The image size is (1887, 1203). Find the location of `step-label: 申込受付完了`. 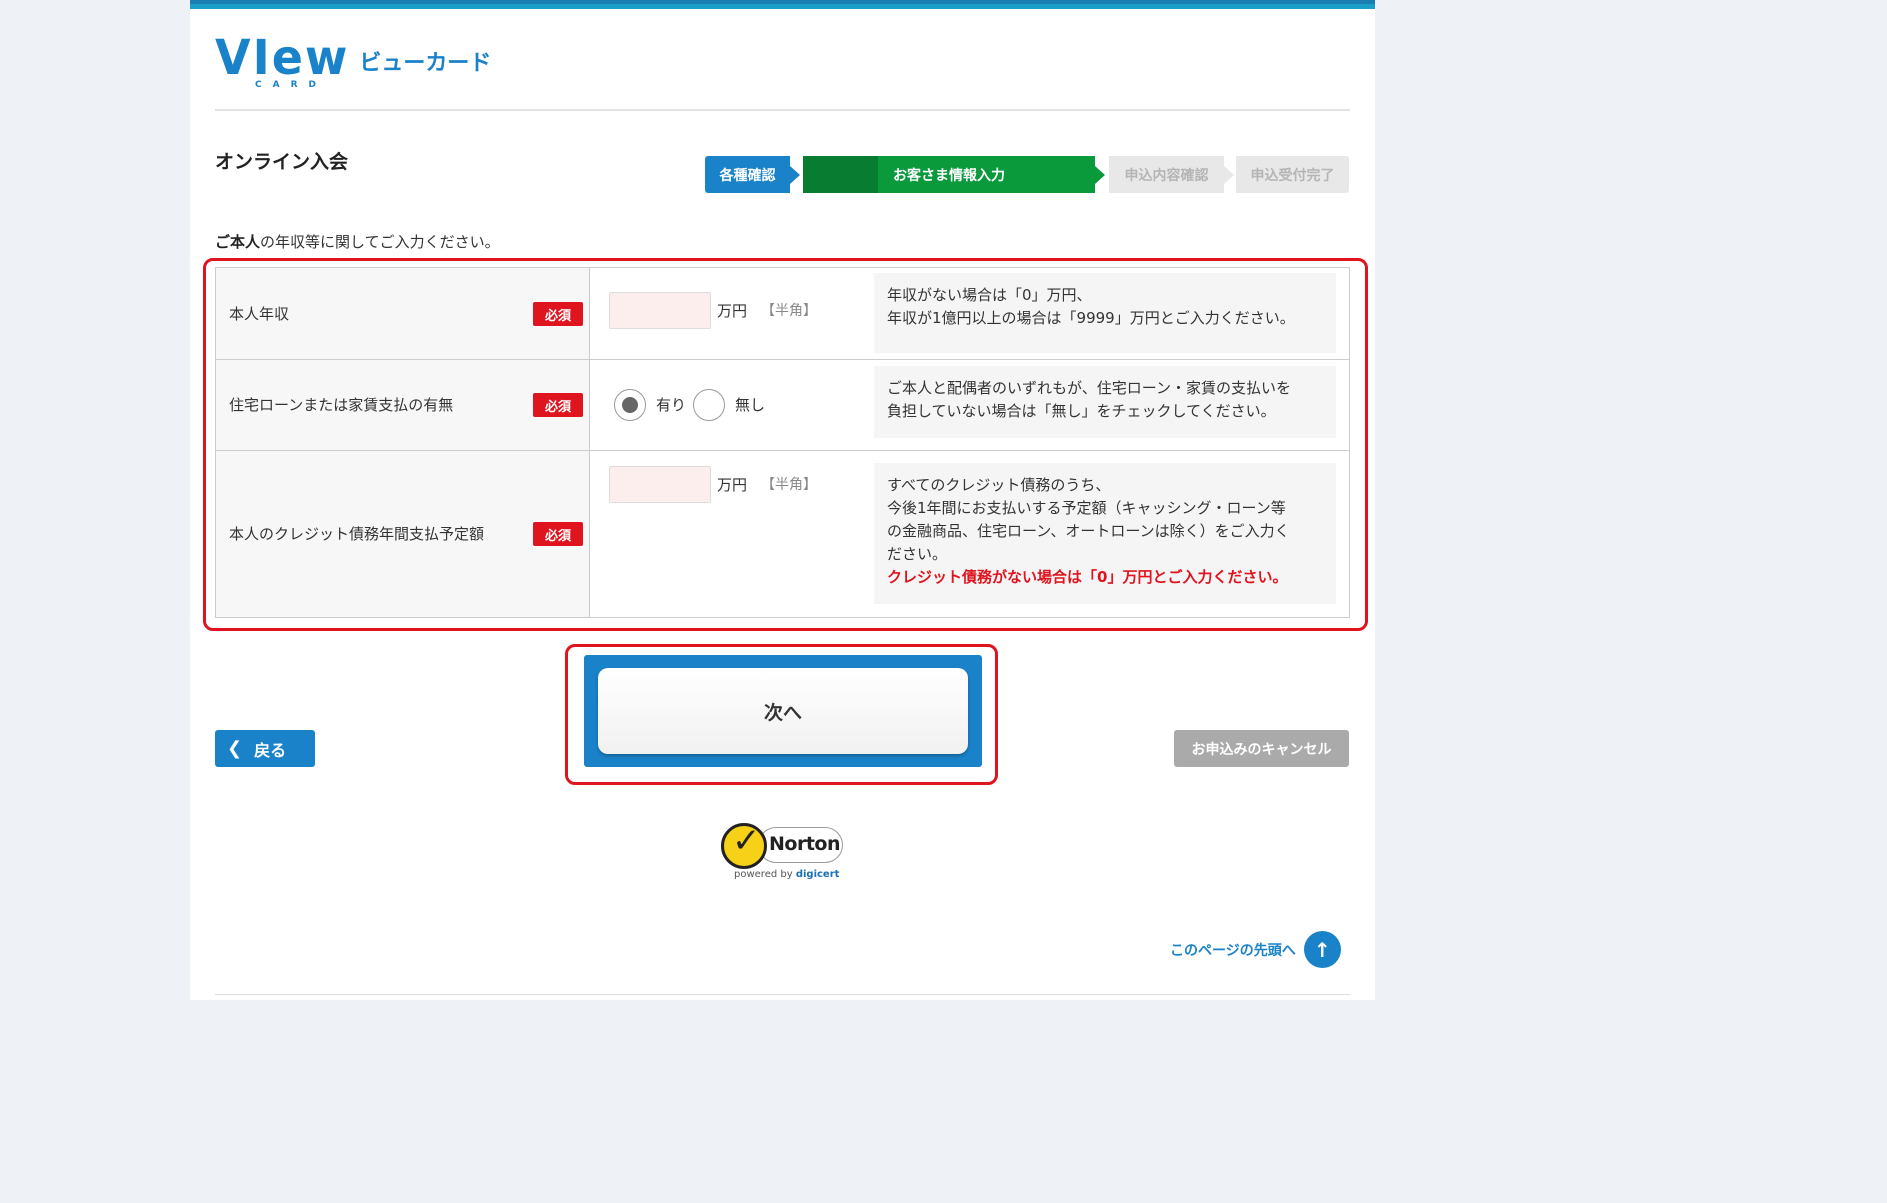

step-label: 申込受付完了 is located at coordinates (1292, 175).